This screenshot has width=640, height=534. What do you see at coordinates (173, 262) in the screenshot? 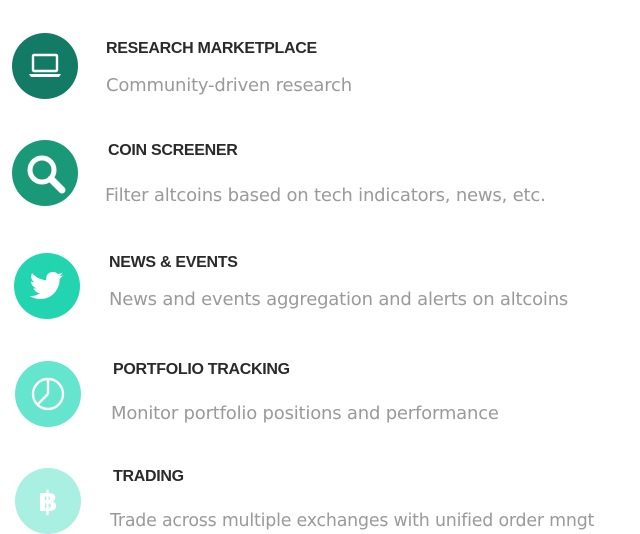
I see `feature-title: NEWS & EVENTS` at bounding box center [173, 262].